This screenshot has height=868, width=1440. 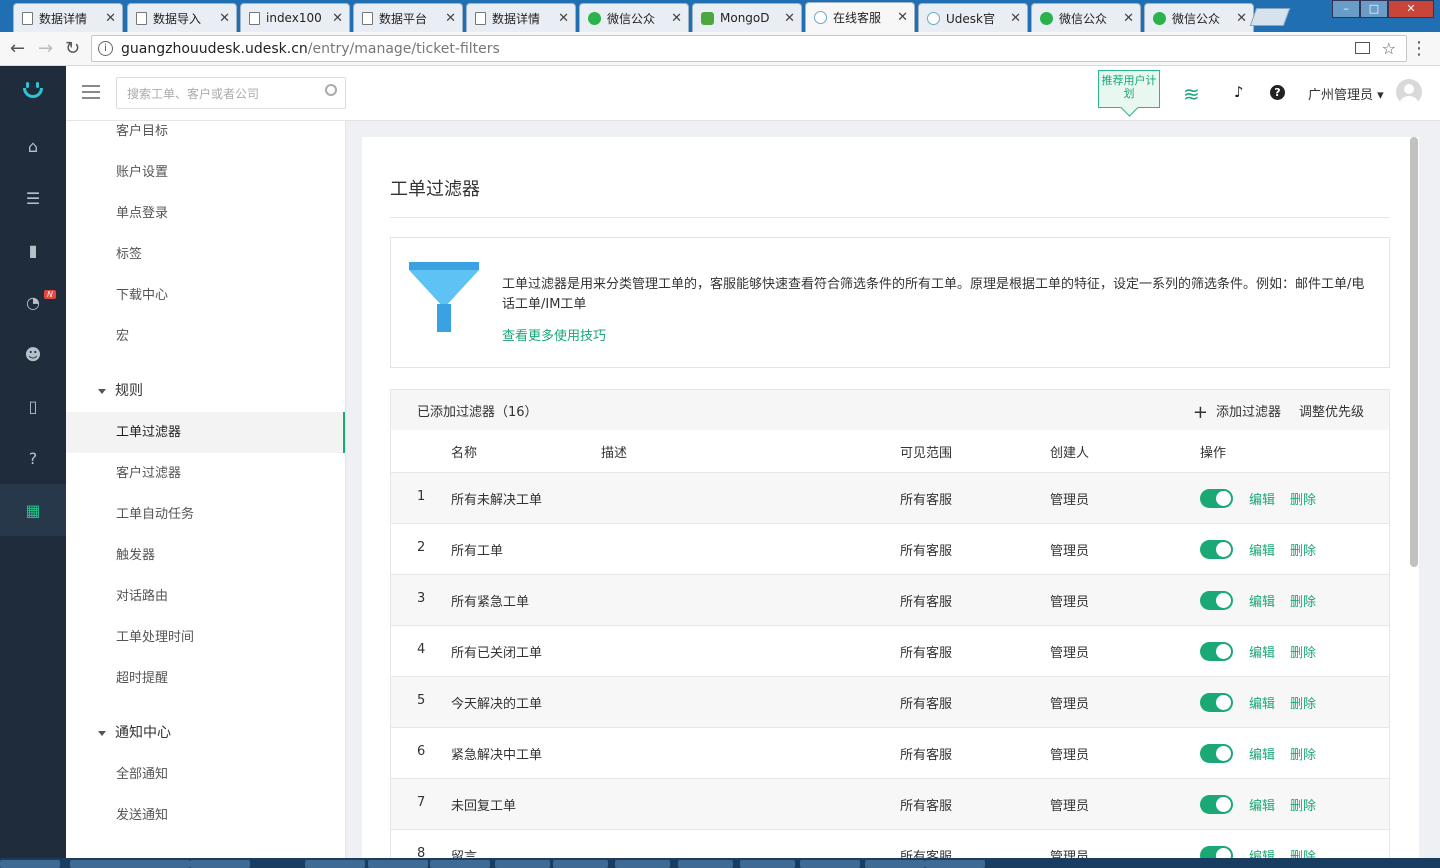 What do you see at coordinates (1331, 410) in the screenshot?
I see `adjust-priority-button: 调整优先级` at bounding box center [1331, 410].